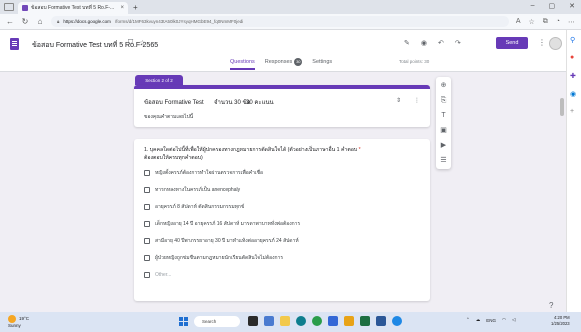 The height and width of the screenshot is (332, 581). I want to click on browser-menu-icon: ⋯, so click(571, 22).